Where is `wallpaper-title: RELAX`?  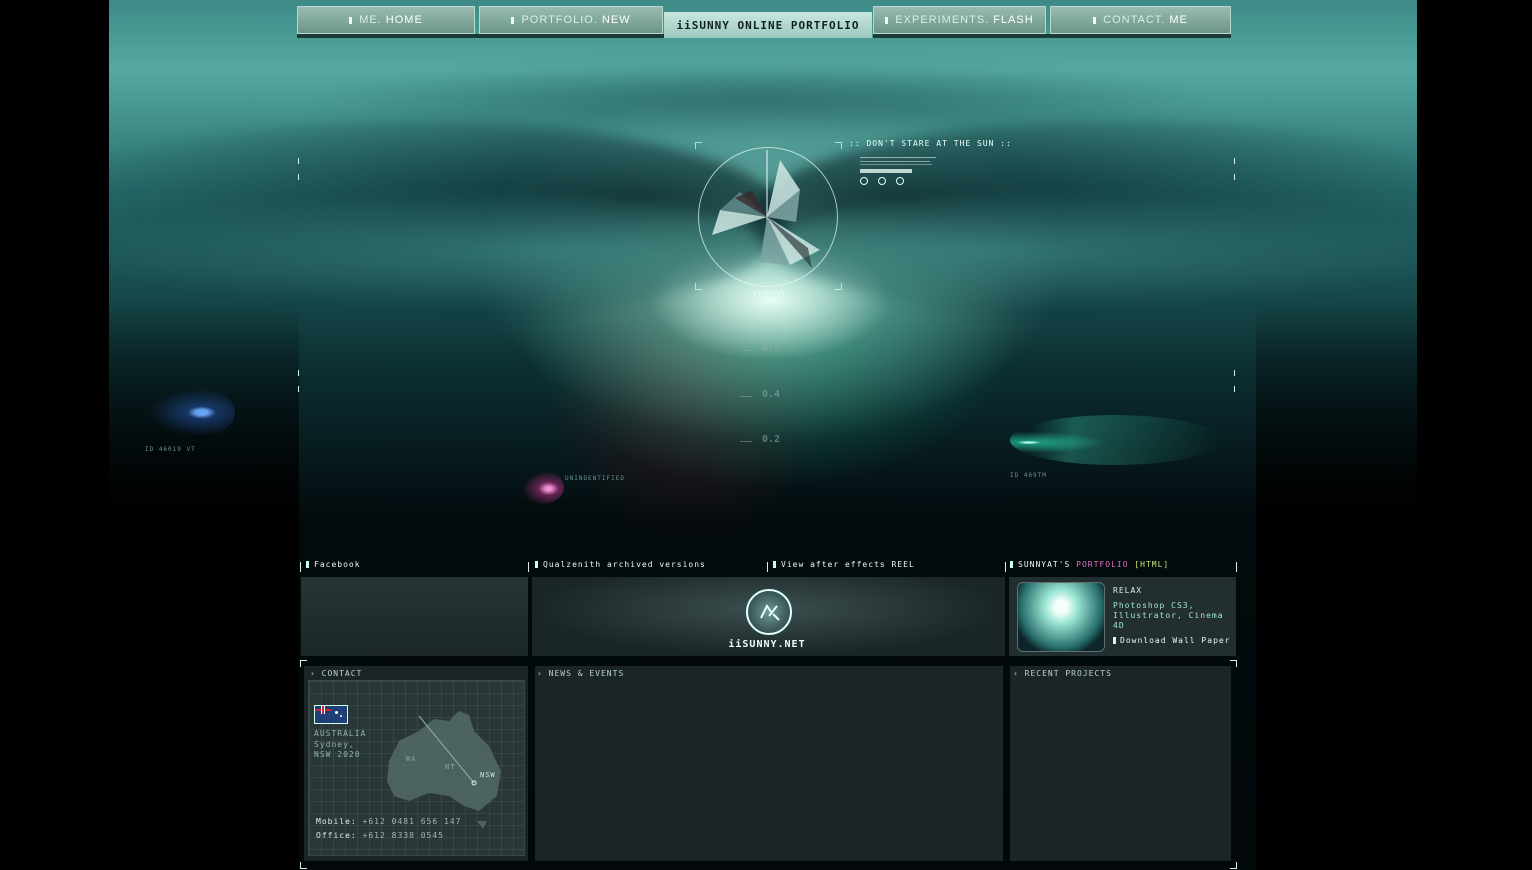
wallpaper-title: RELAX is located at coordinates (1128, 590).